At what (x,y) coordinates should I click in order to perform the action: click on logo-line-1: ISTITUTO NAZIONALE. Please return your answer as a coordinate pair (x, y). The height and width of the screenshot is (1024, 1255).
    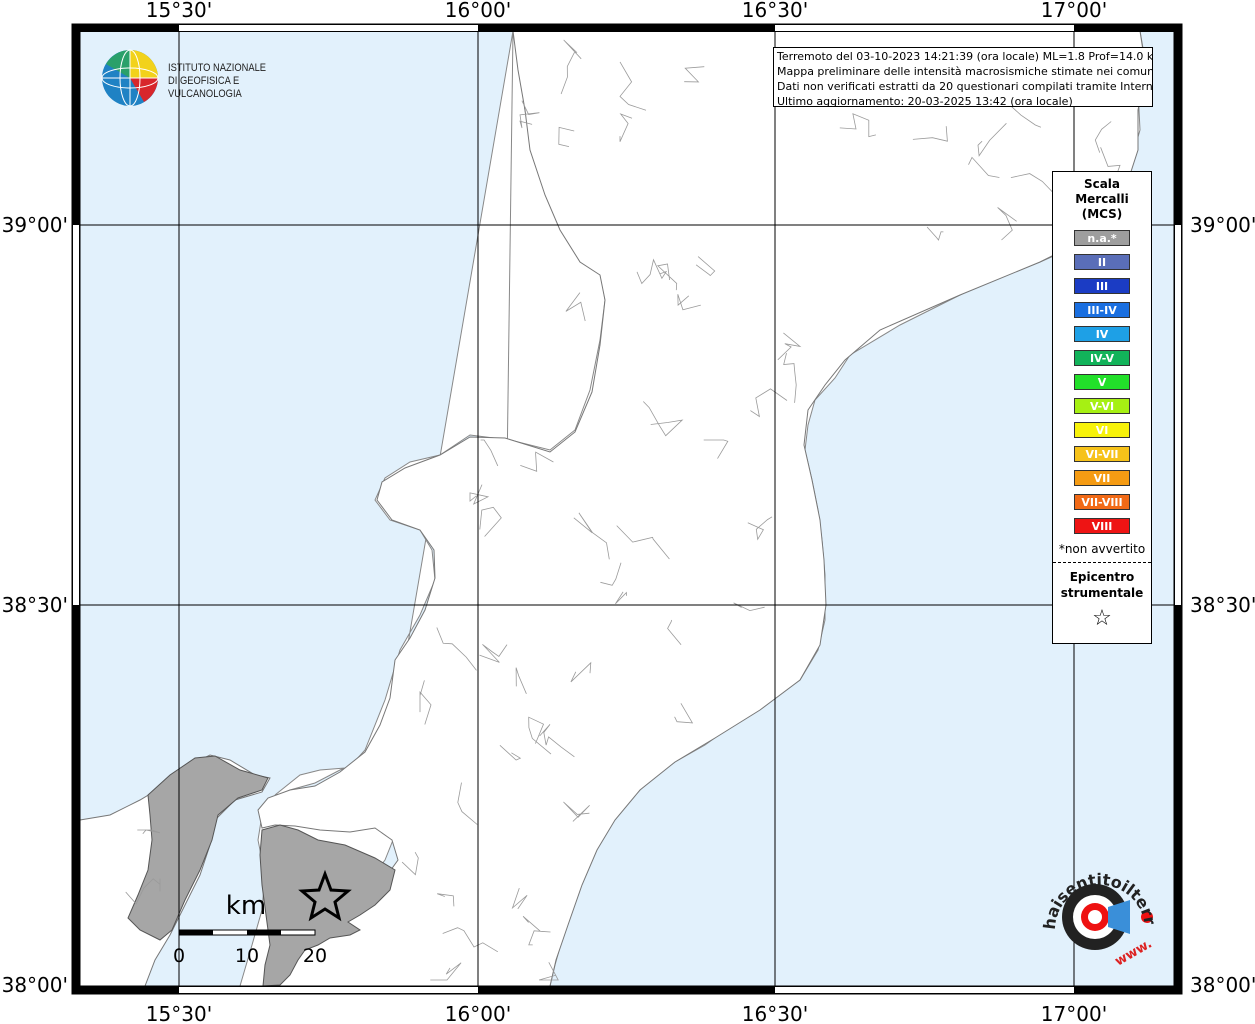
    Looking at the image, I should click on (217, 68).